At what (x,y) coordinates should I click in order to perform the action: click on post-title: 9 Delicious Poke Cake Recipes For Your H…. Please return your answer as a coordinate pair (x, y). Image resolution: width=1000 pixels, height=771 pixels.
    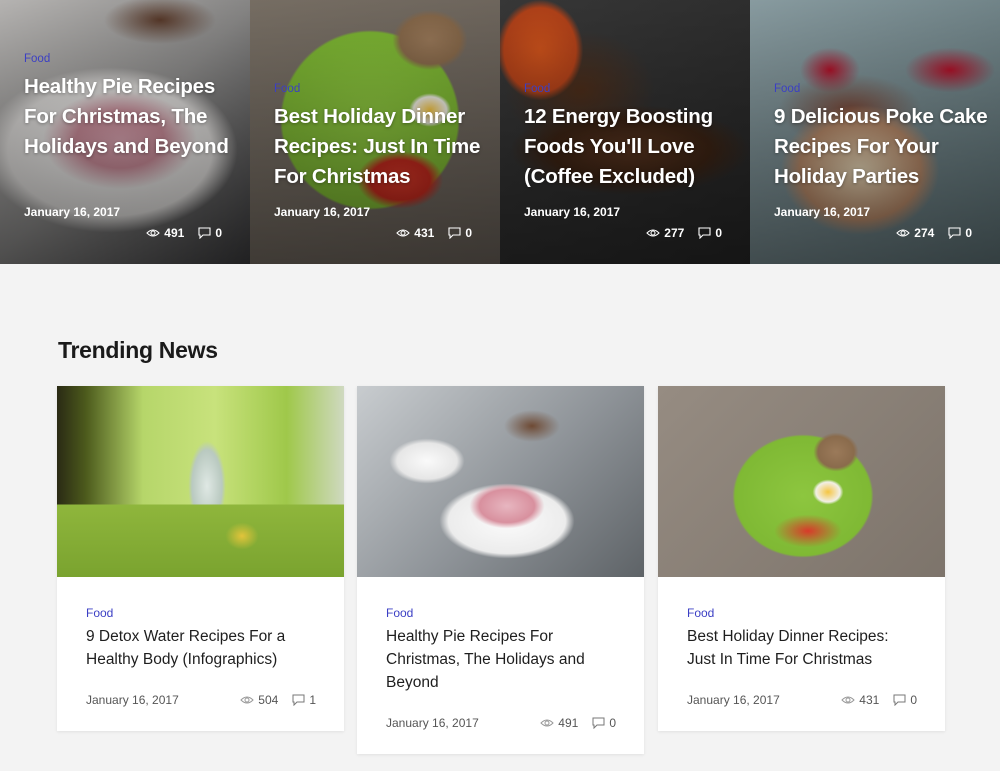
    Looking at the image, I should click on (882, 147).